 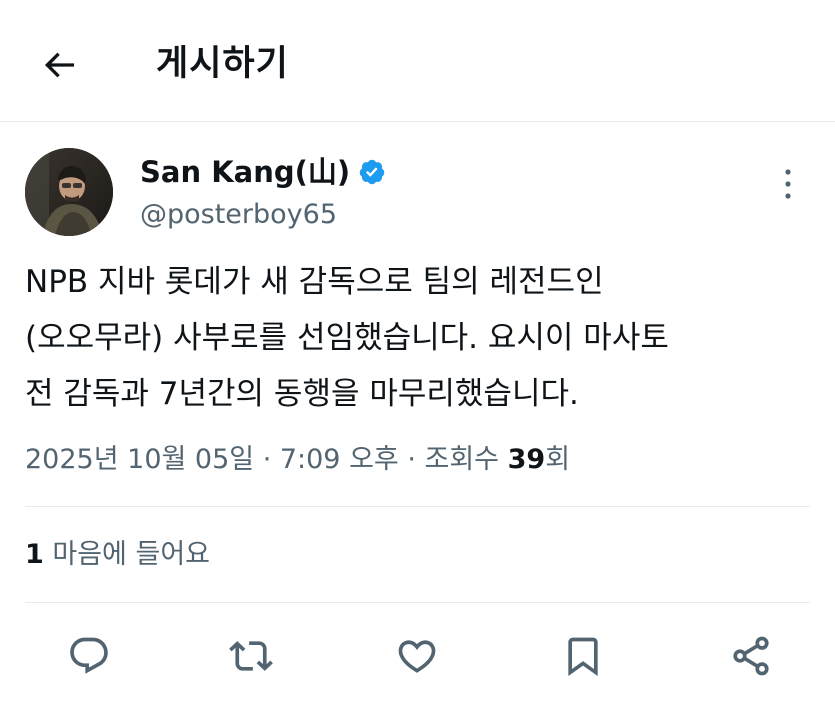 I want to click on action-bar, so click(x=417, y=656).